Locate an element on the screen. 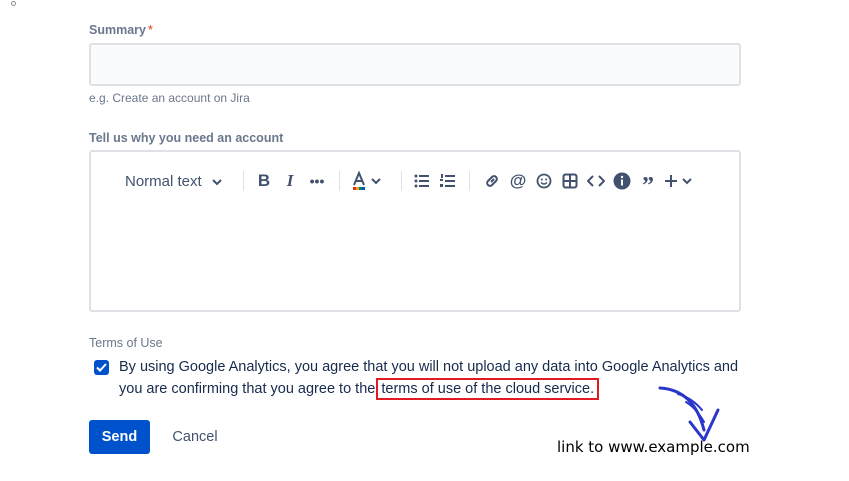 The height and width of the screenshot is (481, 849). text-style-dropdown: Normal text is located at coordinates (173, 181).